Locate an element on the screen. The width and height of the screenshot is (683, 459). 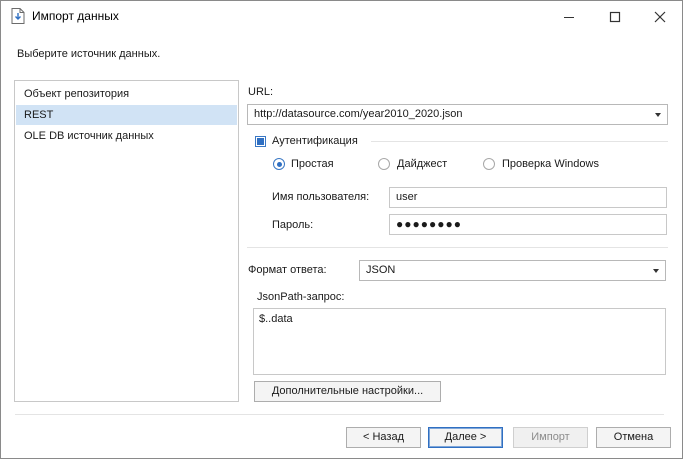
auth-radio-digest-label: Дайджест is located at coordinates (422, 164).